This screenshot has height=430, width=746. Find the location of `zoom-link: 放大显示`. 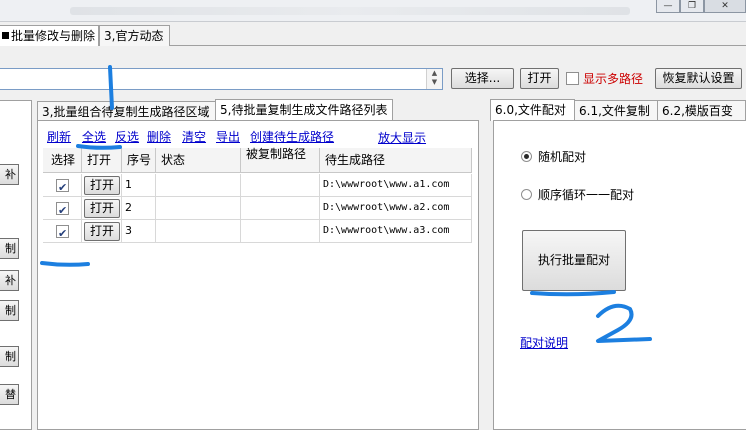

zoom-link: 放大显示 is located at coordinates (402, 137).